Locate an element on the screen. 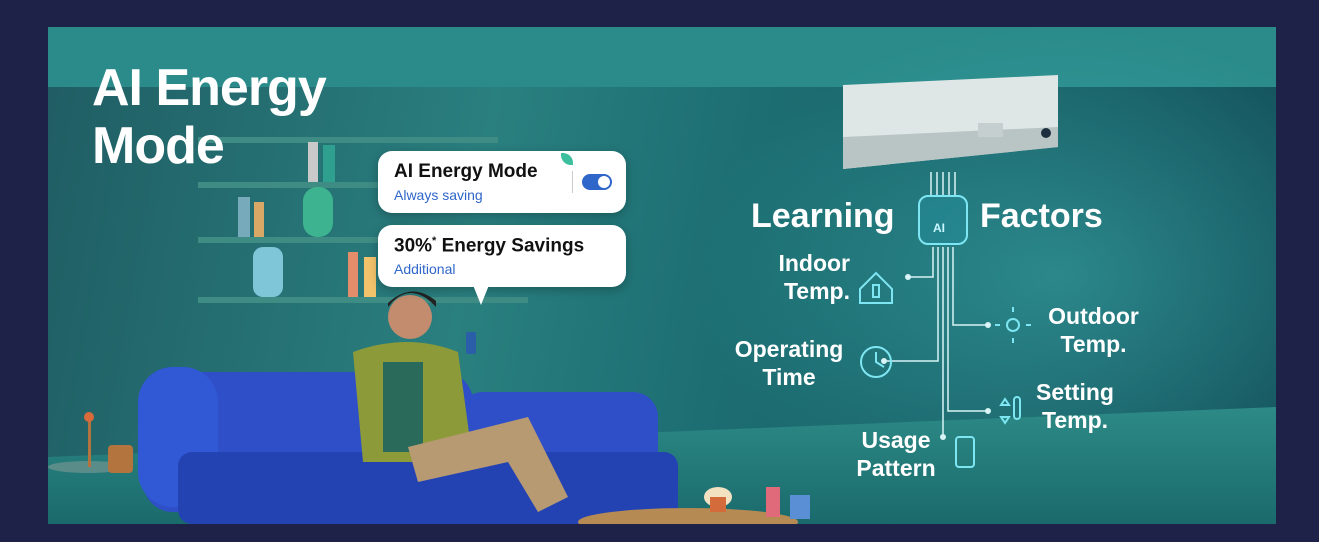 This screenshot has height=542, width=1319. factor-outdoor-line1: Outdoor is located at coordinates (1093, 316).